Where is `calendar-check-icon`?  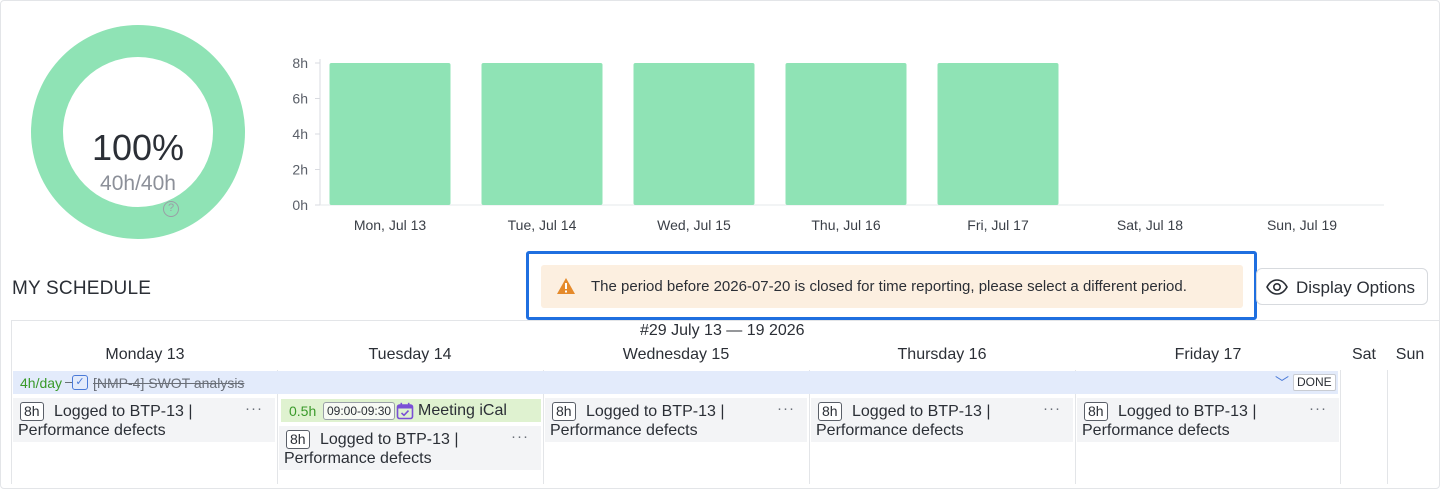 calendar-check-icon is located at coordinates (405, 413).